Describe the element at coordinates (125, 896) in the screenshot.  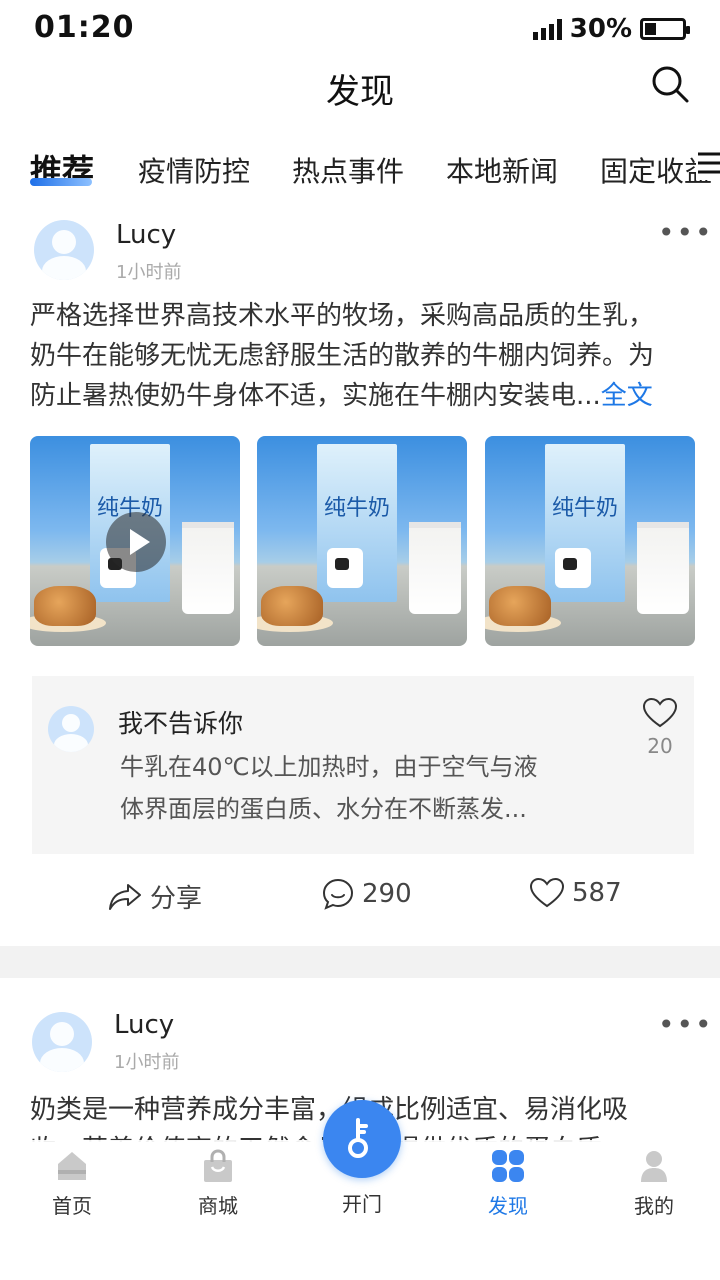
I see `share-icon` at that location.